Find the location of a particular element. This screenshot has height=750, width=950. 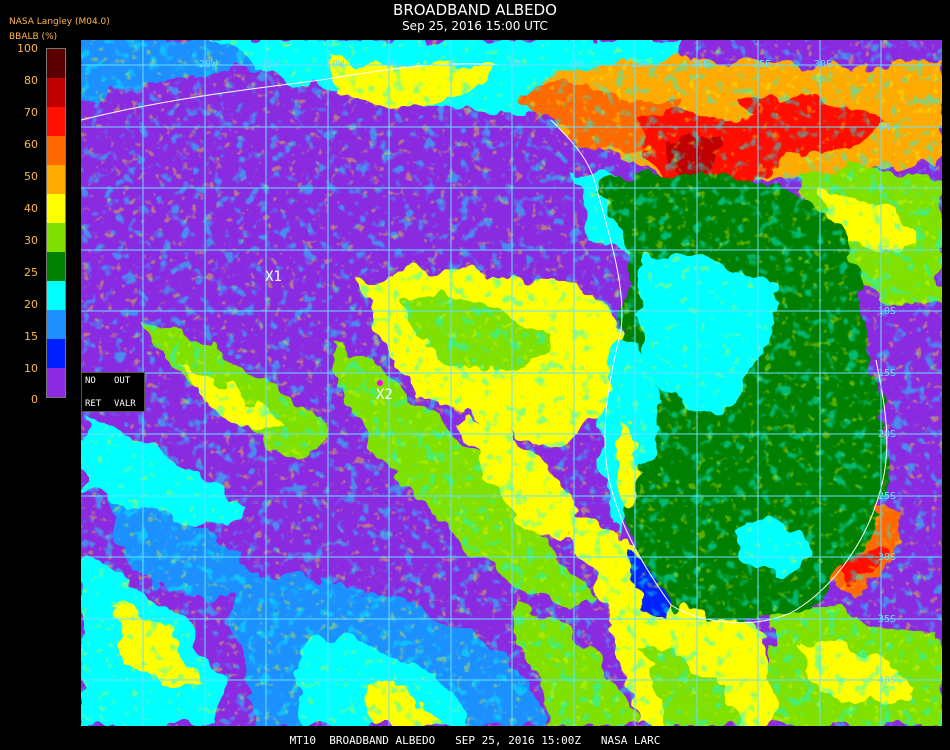

lat-label: 35S is located at coordinates (887, 619).